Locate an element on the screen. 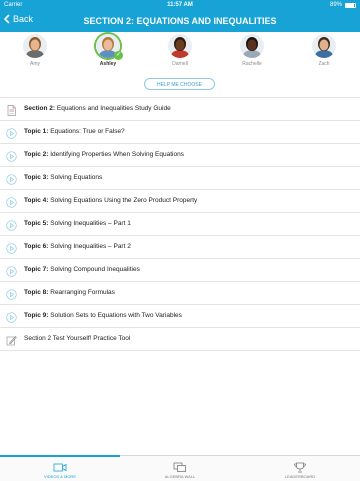 This screenshot has width=360, height=481. list-item-label: Topic 7: Solving Compound Inequalities is located at coordinates (82, 269).